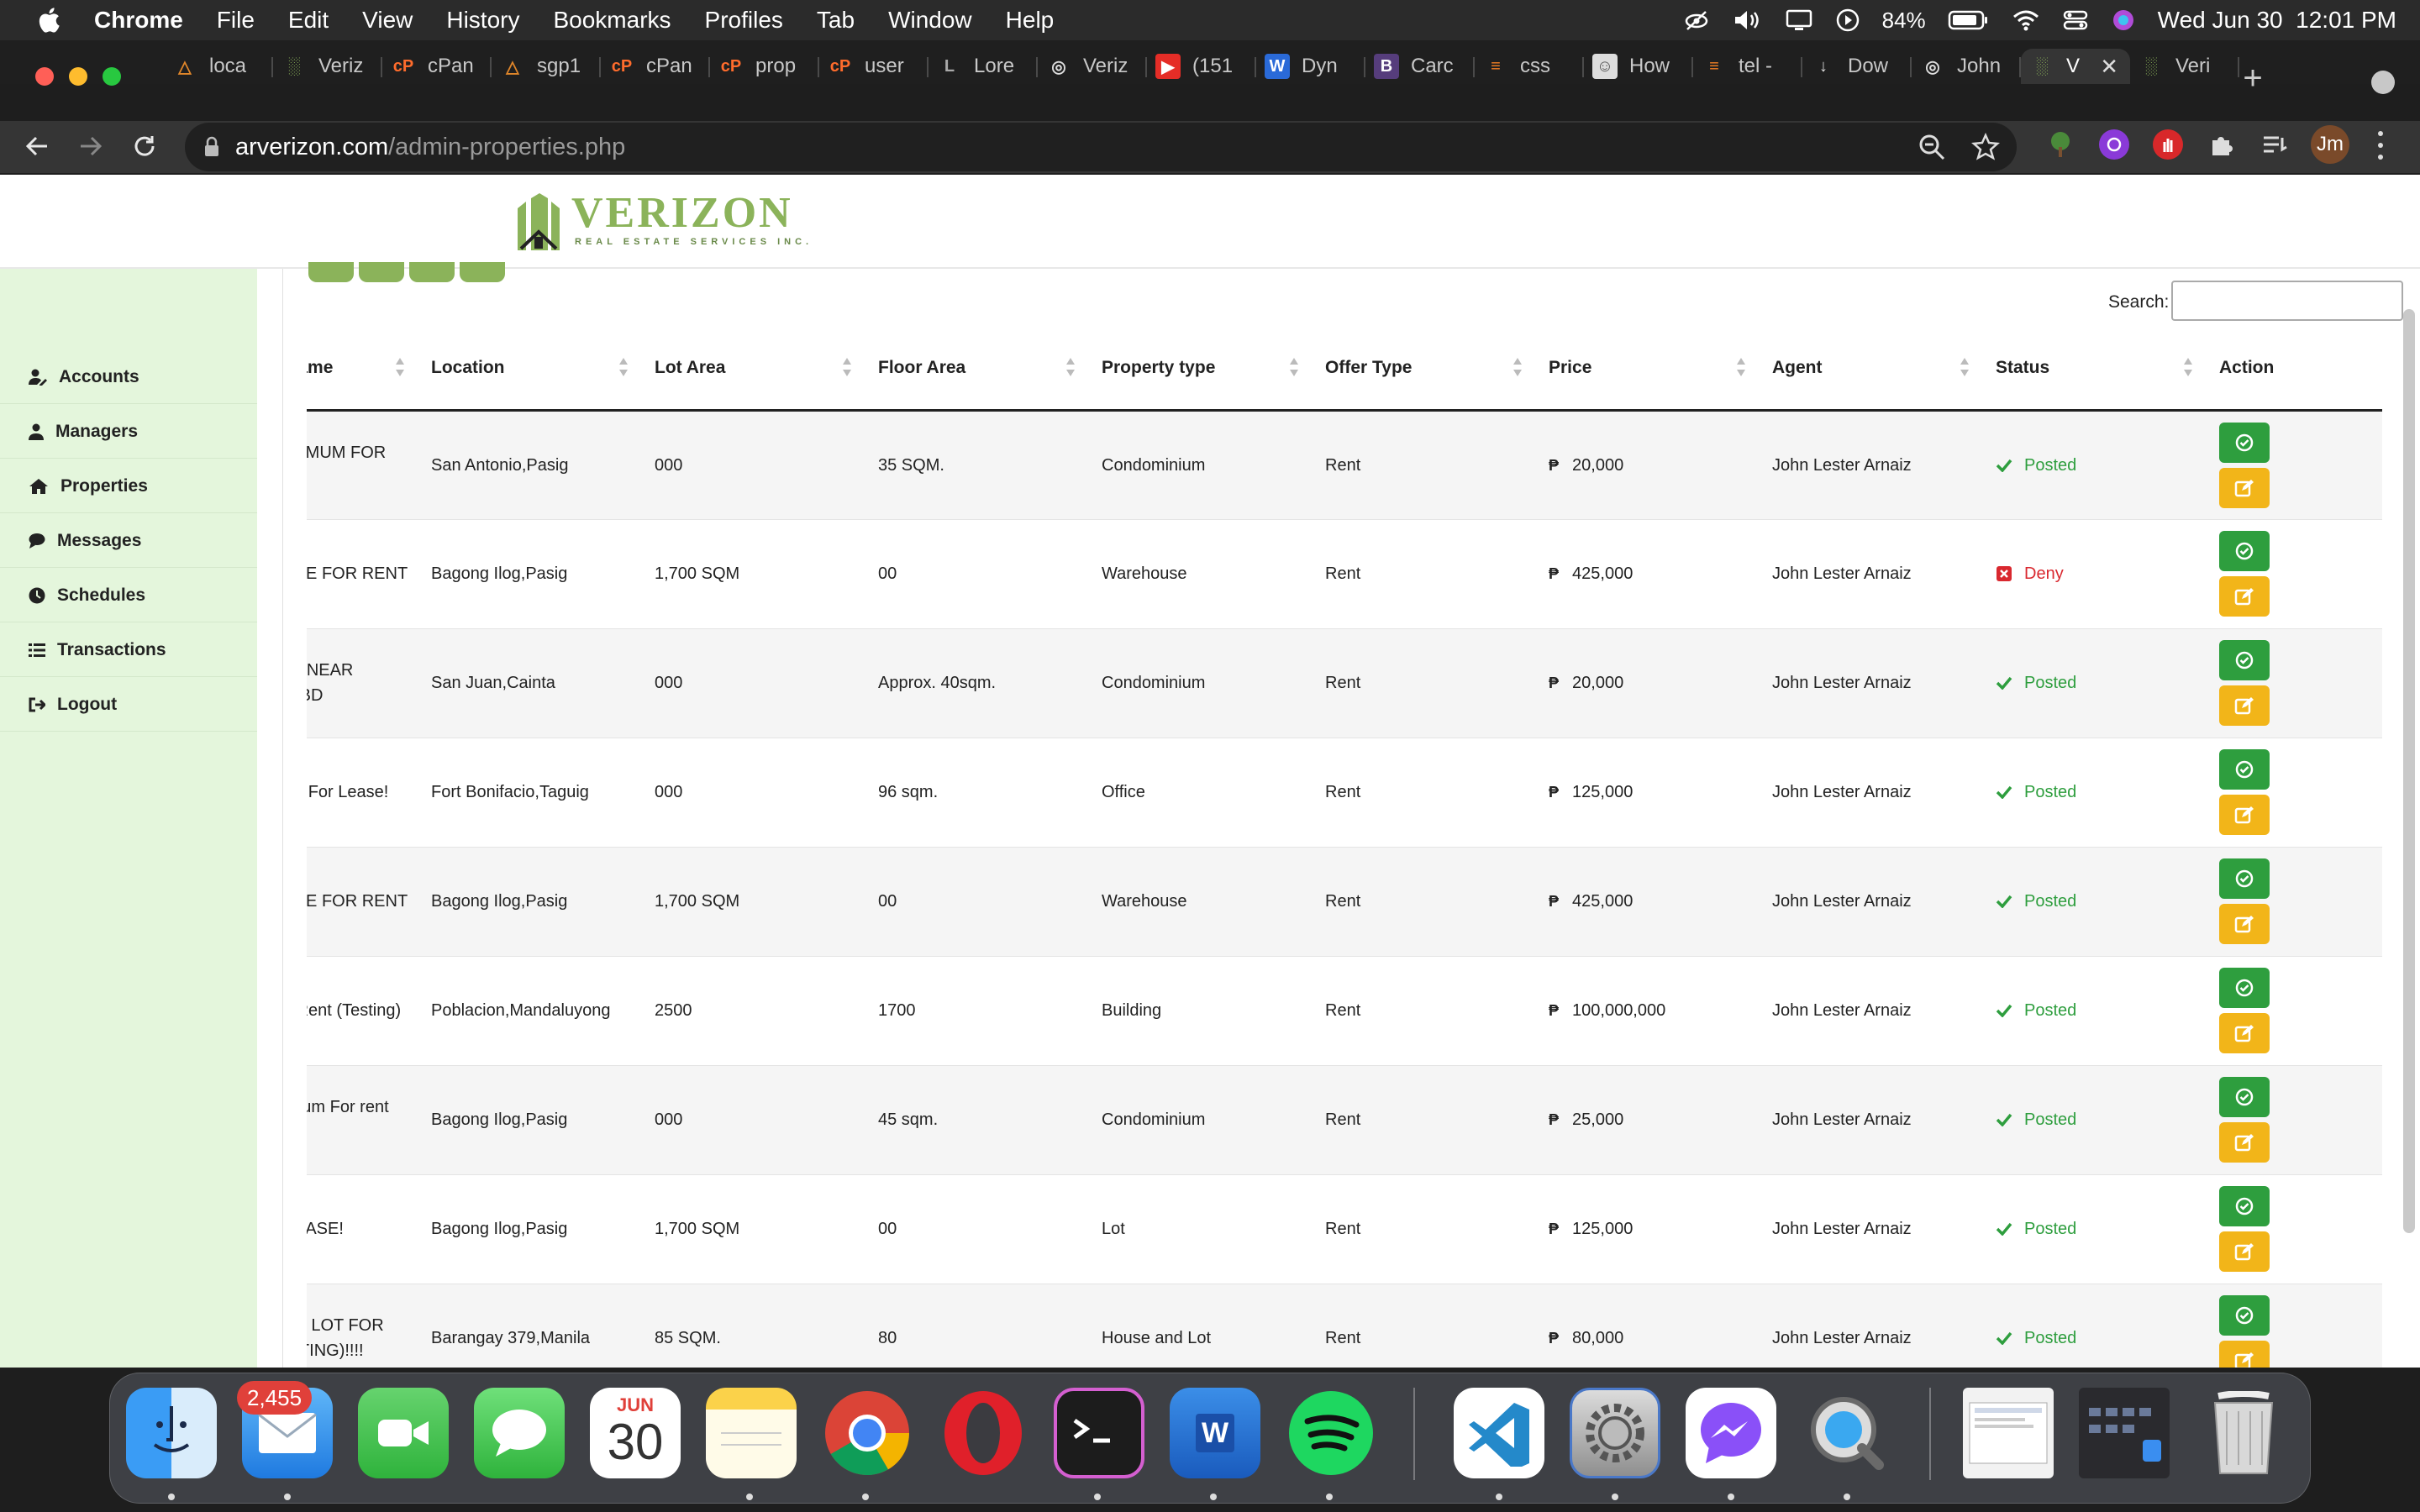  Describe the element at coordinates (868, 1433) in the screenshot. I see `chrome-icon` at that location.